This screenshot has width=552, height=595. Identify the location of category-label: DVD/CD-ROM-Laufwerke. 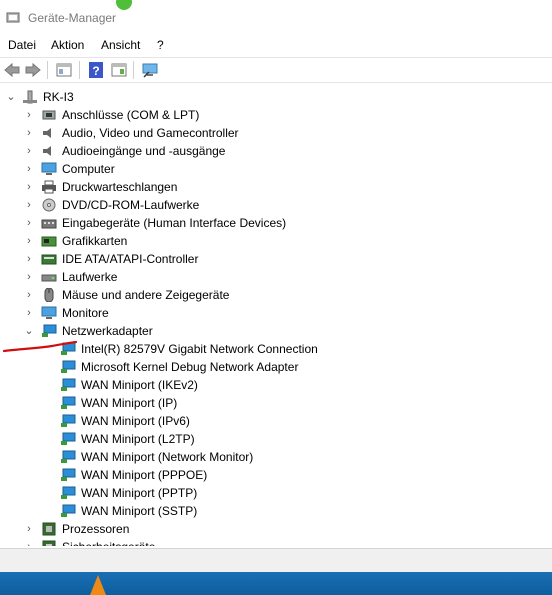
(131, 205).